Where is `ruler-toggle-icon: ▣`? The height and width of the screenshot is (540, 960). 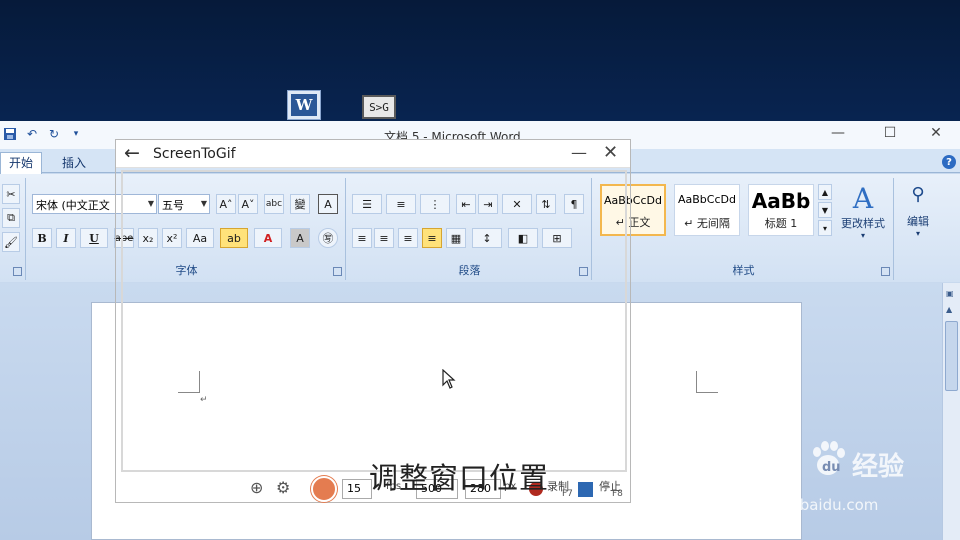
ruler-toggle-icon: ▣ is located at coordinates (950, 293).